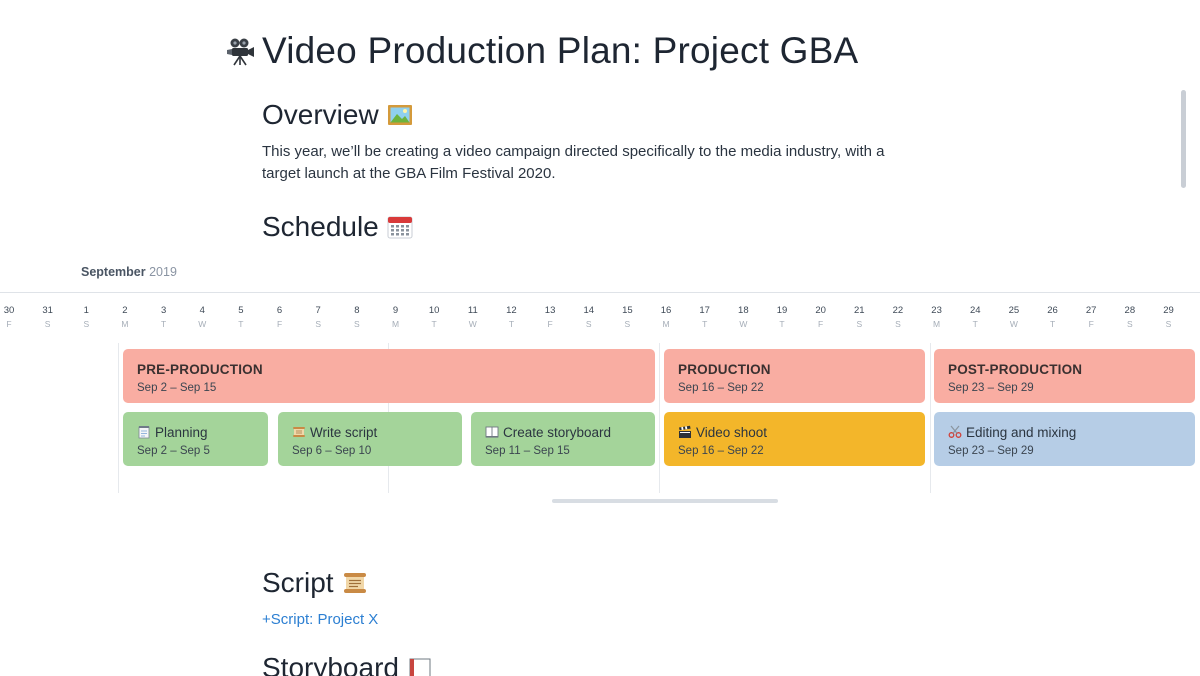  What do you see at coordinates (181, 432) in the screenshot?
I see `task-title: Planning` at bounding box center [181, 432].